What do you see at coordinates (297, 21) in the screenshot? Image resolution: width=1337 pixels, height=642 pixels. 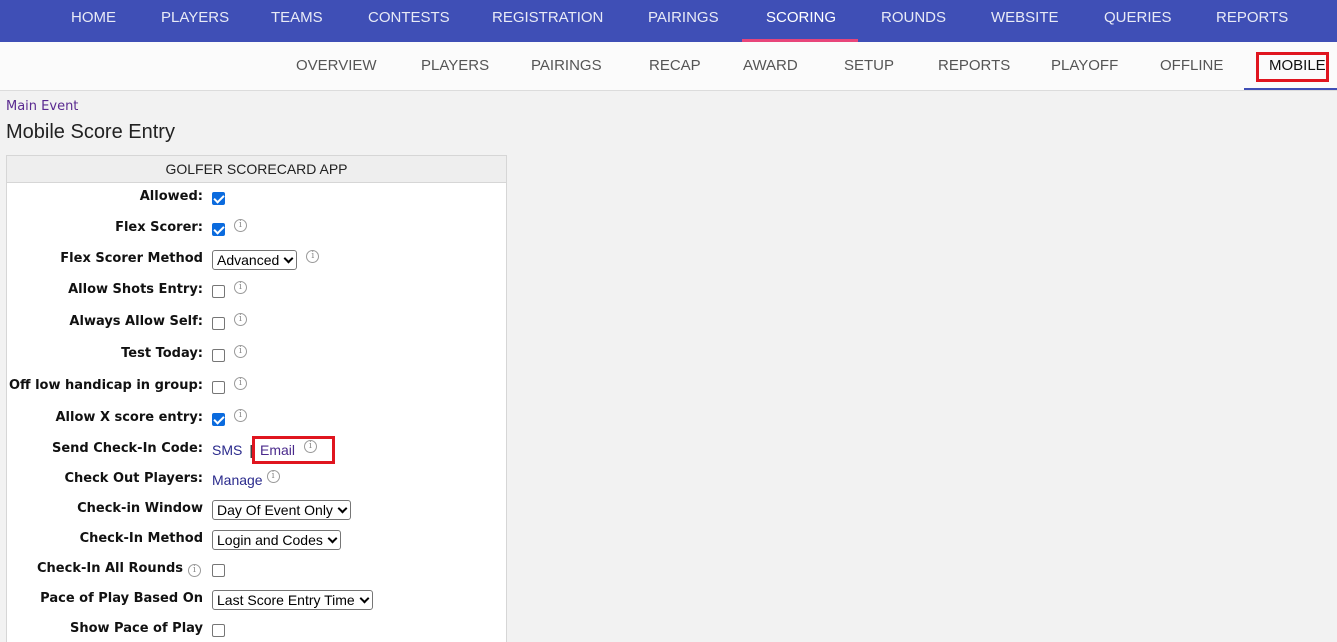 I see `top-nav-teams: TEAMS` at bounding box center [297, 21].